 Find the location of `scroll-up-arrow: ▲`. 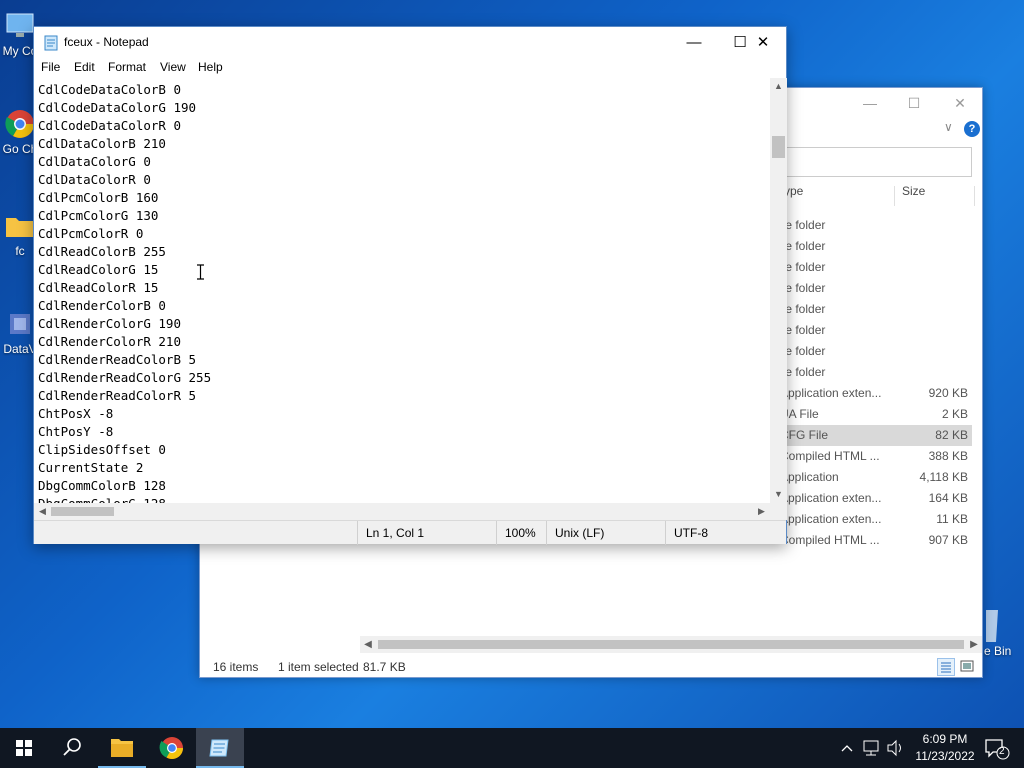

scroll-up-arrow: ▲ is located at coordinates (778, 86).